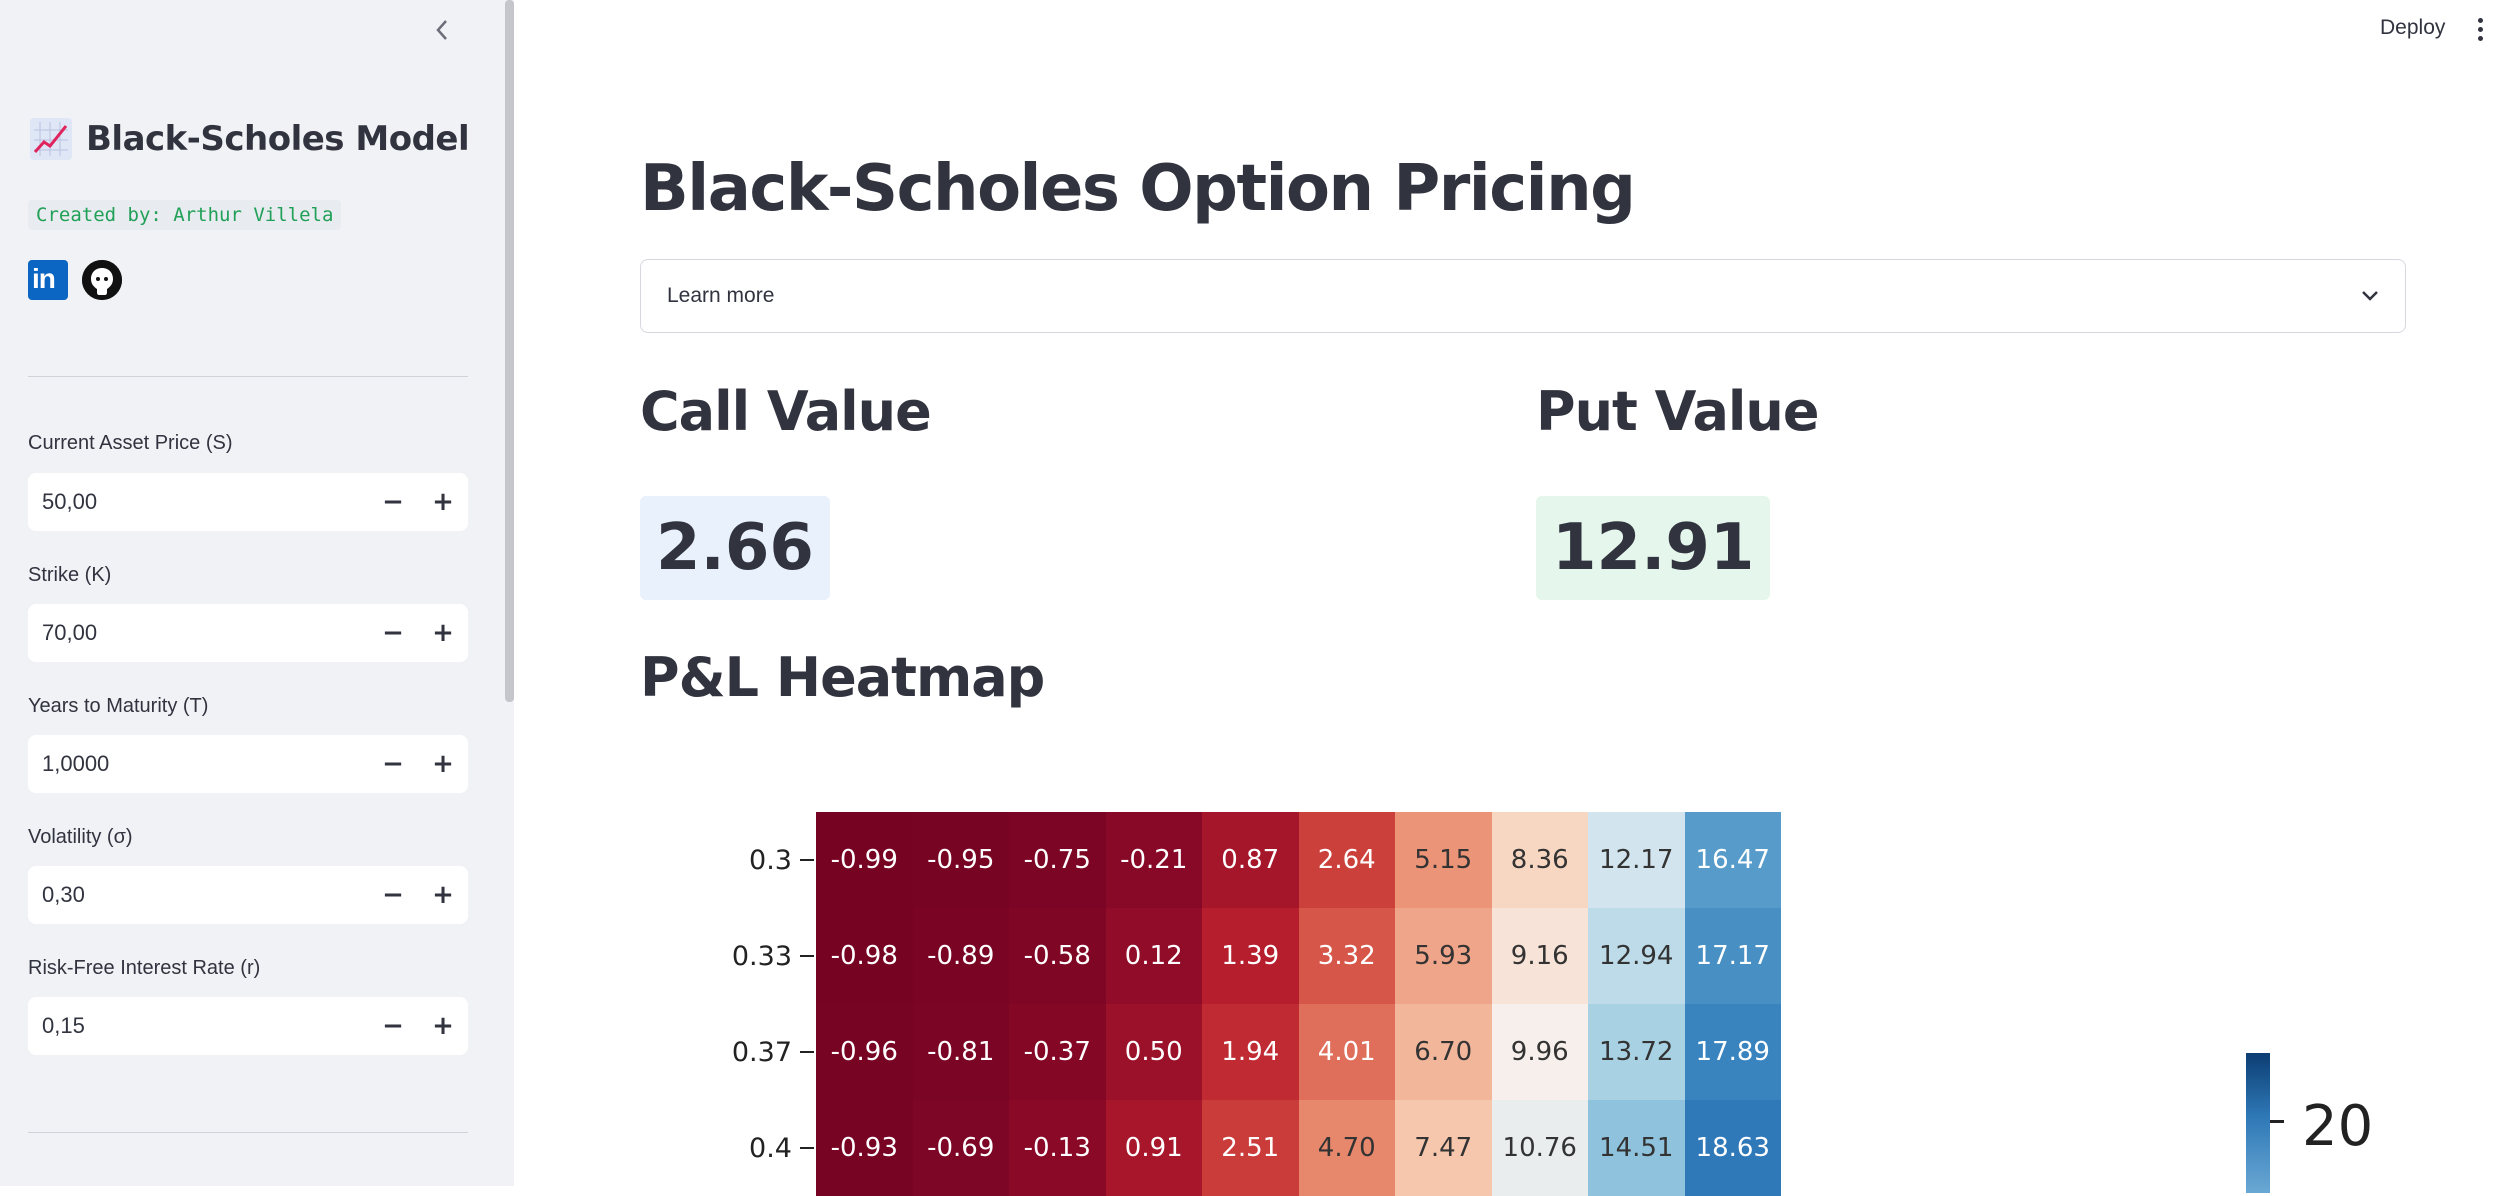 Image resolution: width=2508 pixels, height=1196 pixels. What do you see at coordinates (130, 443) in the screenshot?
I see `asset-price-label: Current Asset Price (S)` at bounding box center [130, 443].